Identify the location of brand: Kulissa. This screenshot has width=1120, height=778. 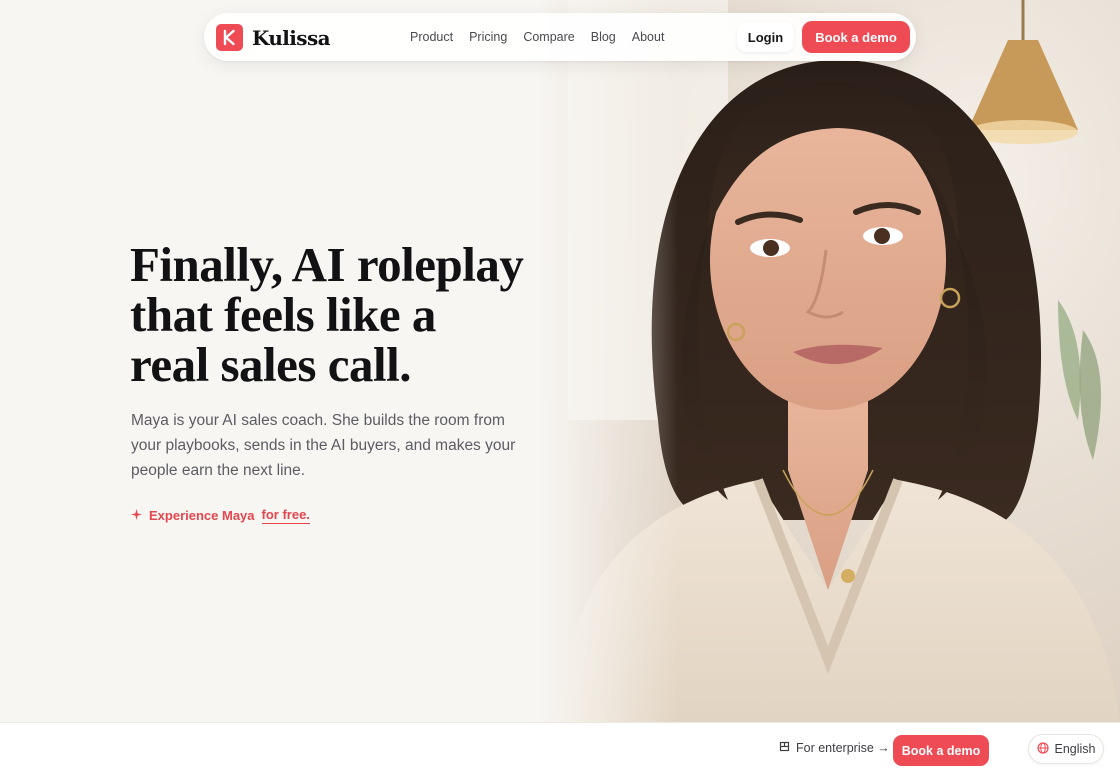
(273, 37).